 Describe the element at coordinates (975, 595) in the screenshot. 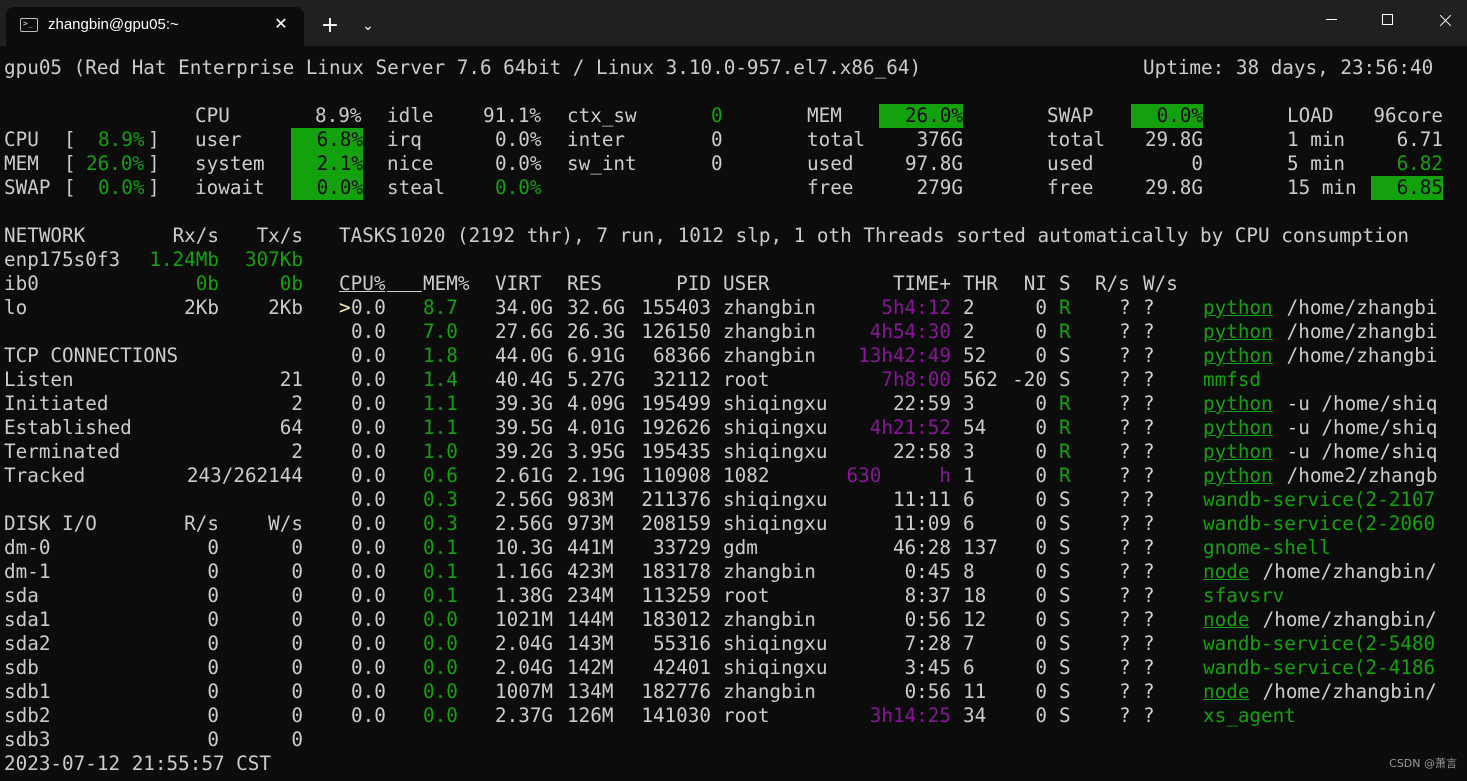

I see `process-threads: 18` at that location.